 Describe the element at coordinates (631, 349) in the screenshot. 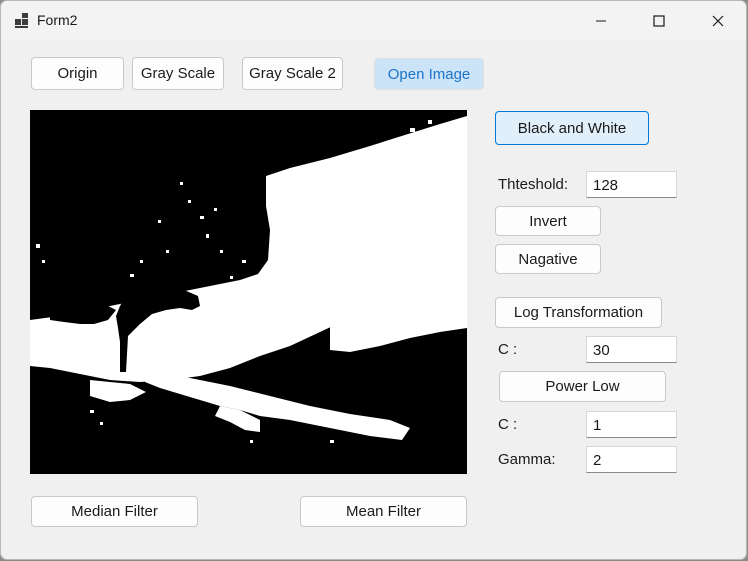

I see `log-c-input: 30` at that location.